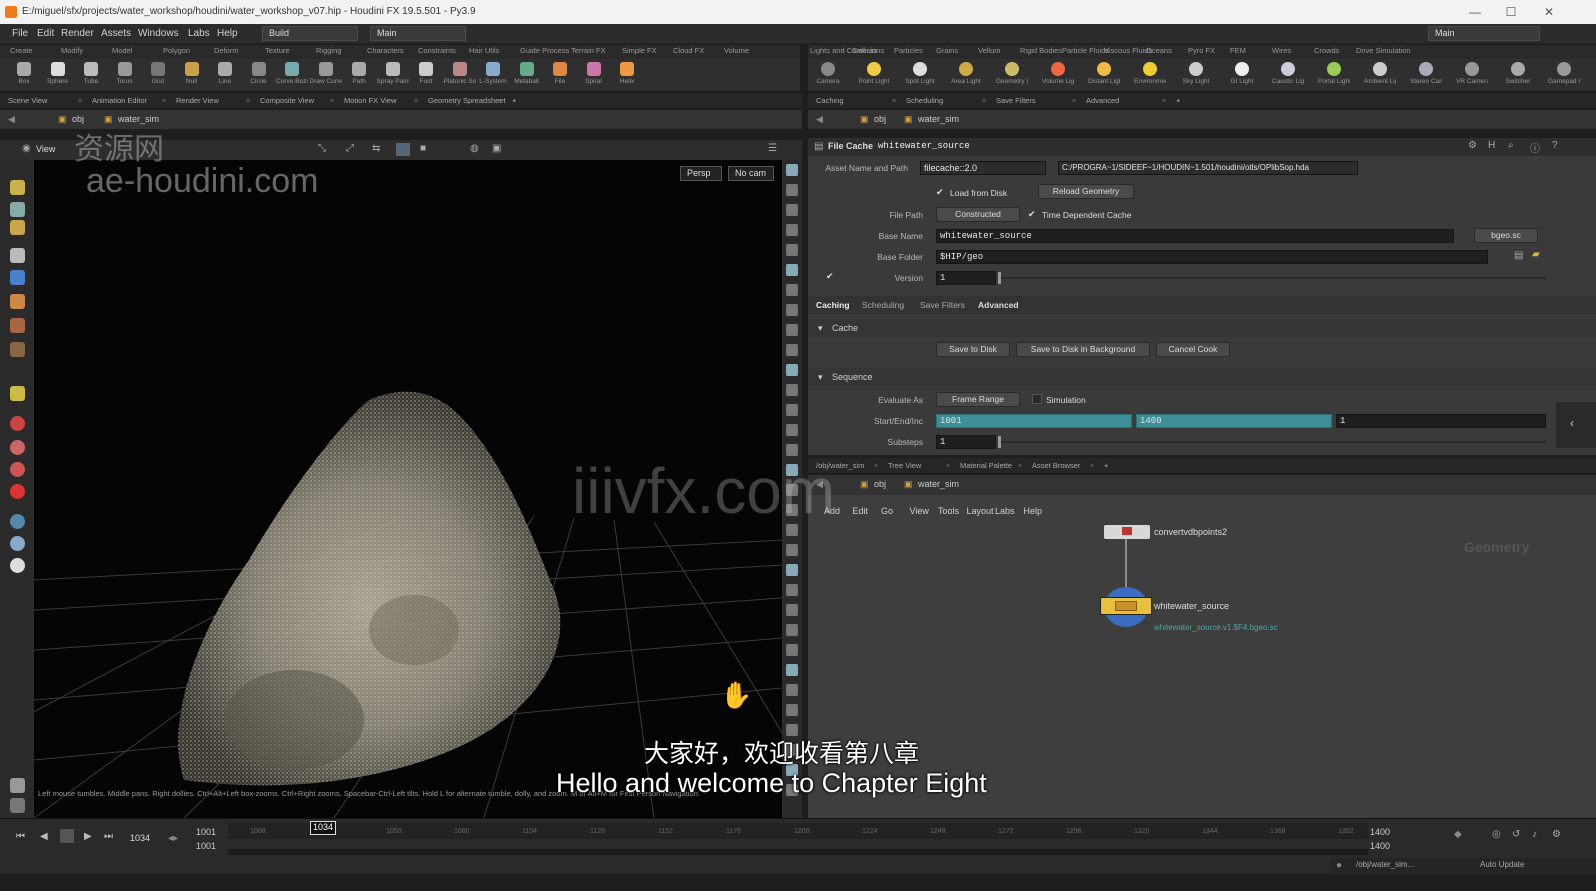  I want to click on shelf-tool-null: Null, so click(192, 73).